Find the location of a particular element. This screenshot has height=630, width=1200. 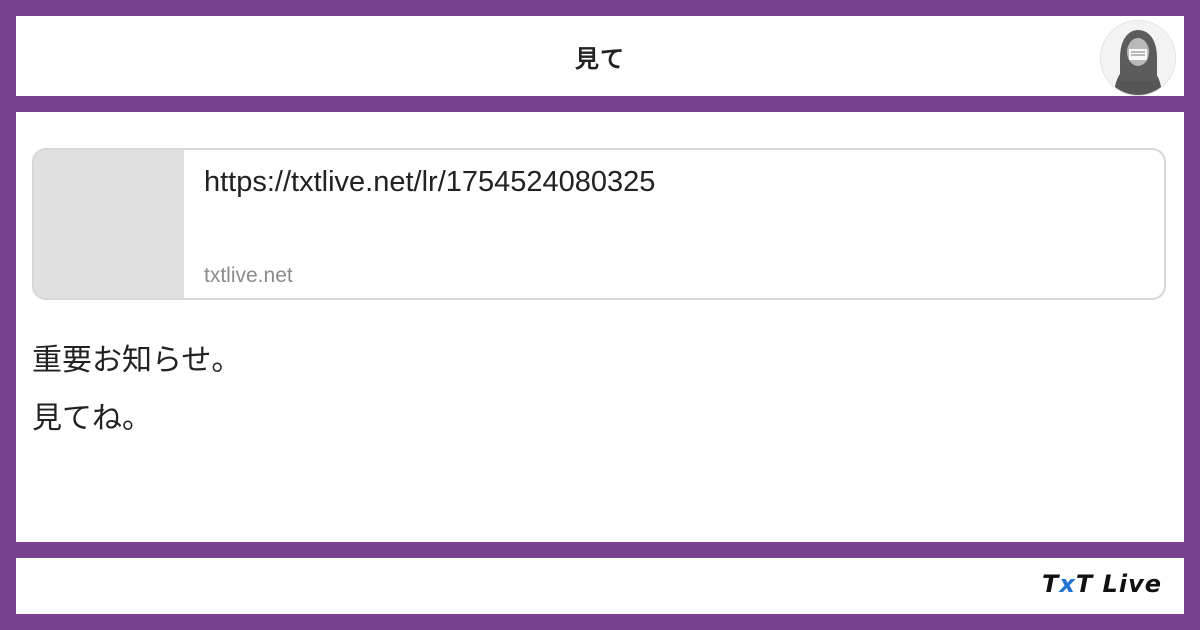

link-url: https://txtlive.net/lr/1754524080325 is located at coordinates (674, 182).